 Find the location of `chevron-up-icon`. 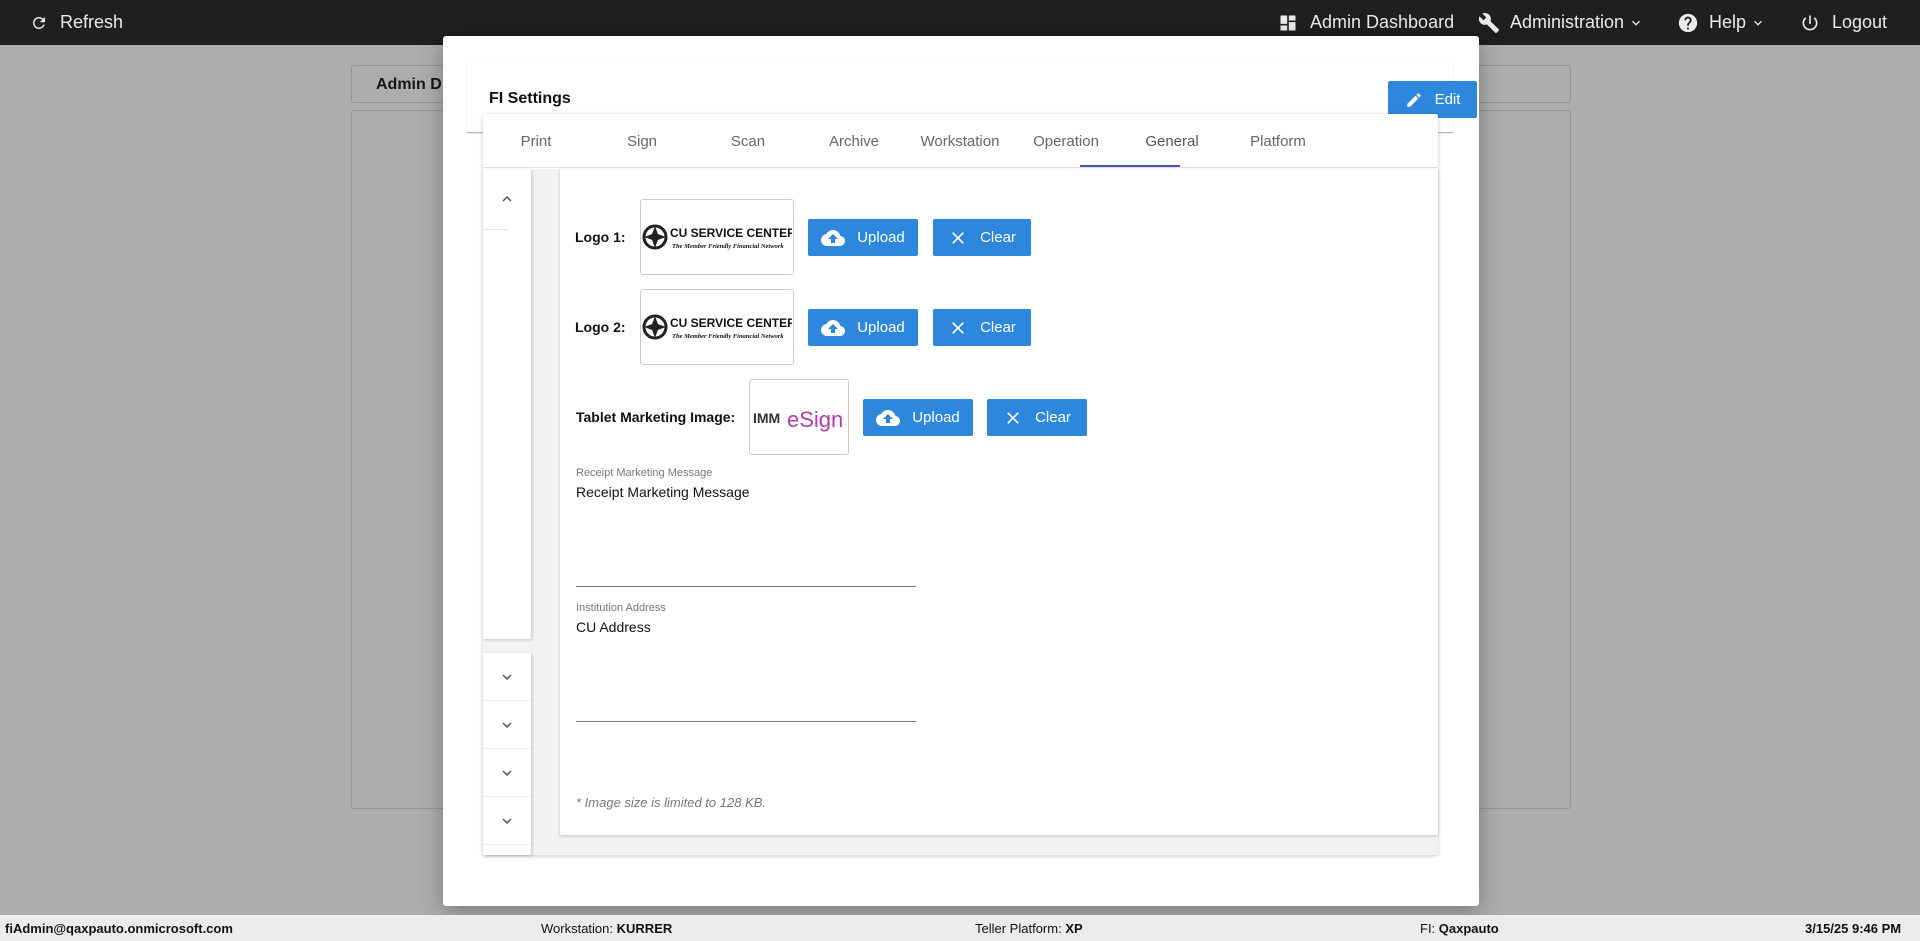

chevron-up-icon is located at coordinates (507, 199).